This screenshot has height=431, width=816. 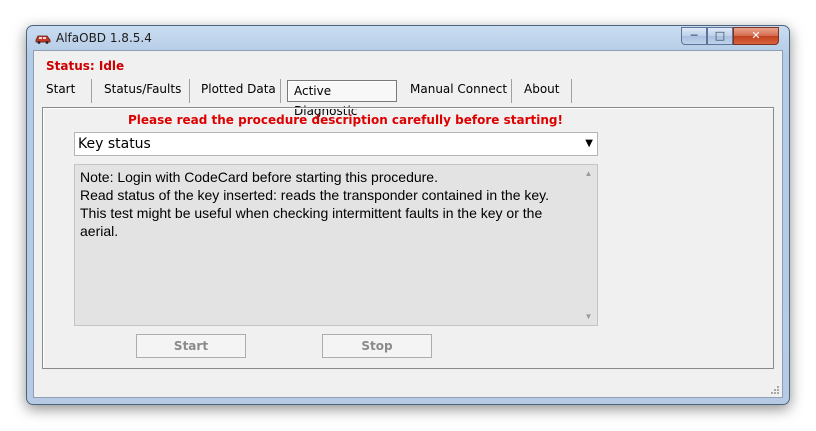 I want to click on scroll-down-icon: ▼, so click(x=588, y=316).